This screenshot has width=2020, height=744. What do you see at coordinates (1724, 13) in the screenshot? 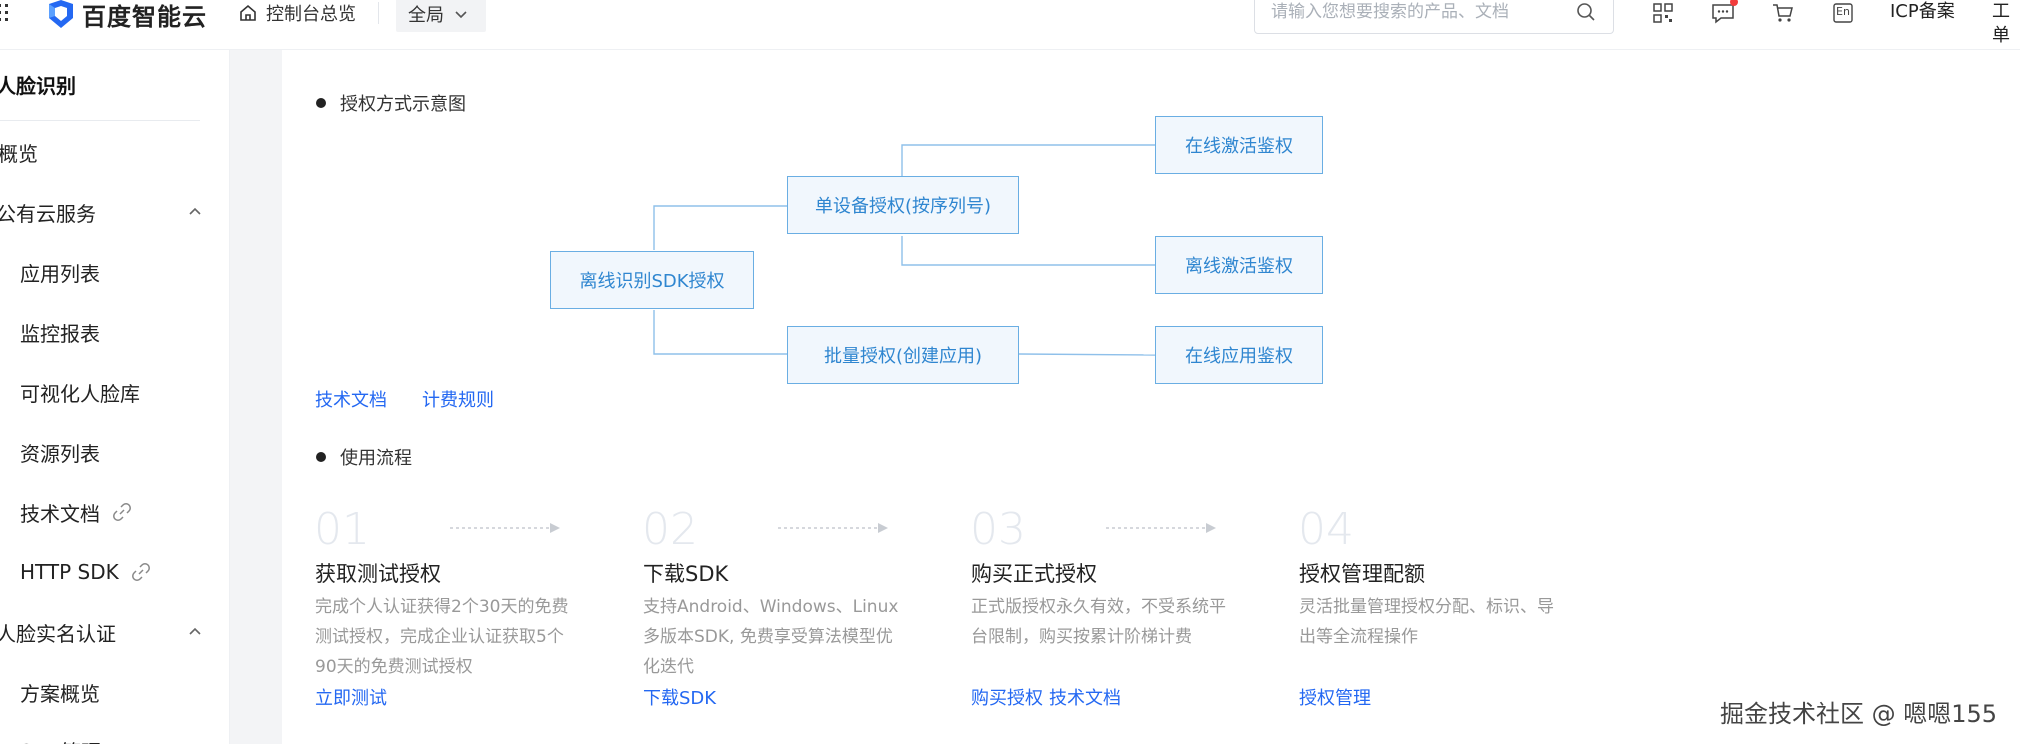
I see `message-icon` at bounding box center [1724, 13].